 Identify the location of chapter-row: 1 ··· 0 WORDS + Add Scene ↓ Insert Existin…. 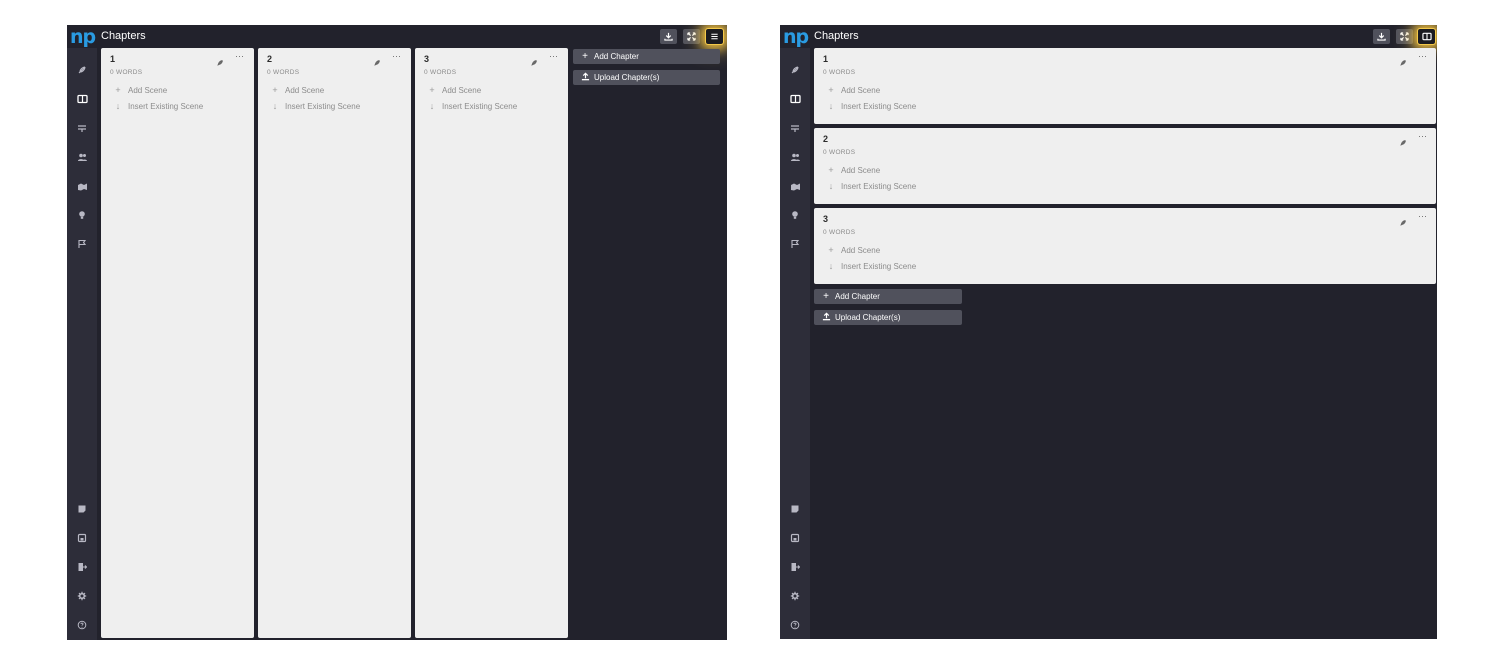
(1125, 86).